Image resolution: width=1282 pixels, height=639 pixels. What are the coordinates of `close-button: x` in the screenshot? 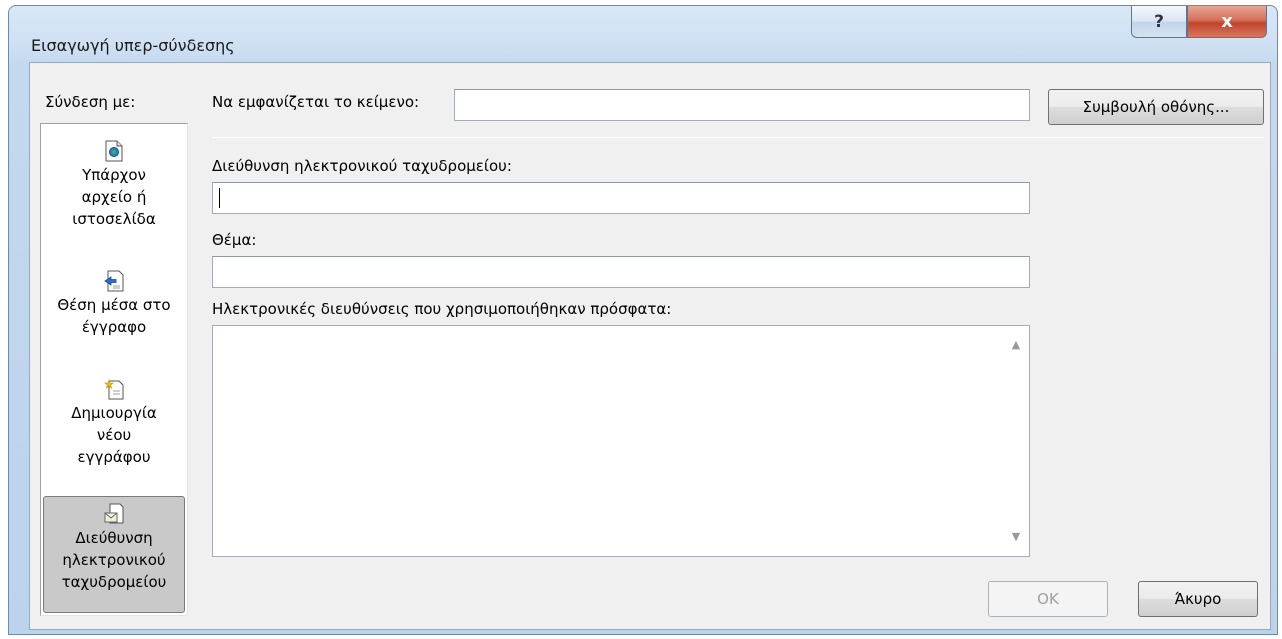 It's located at (1227, 22).